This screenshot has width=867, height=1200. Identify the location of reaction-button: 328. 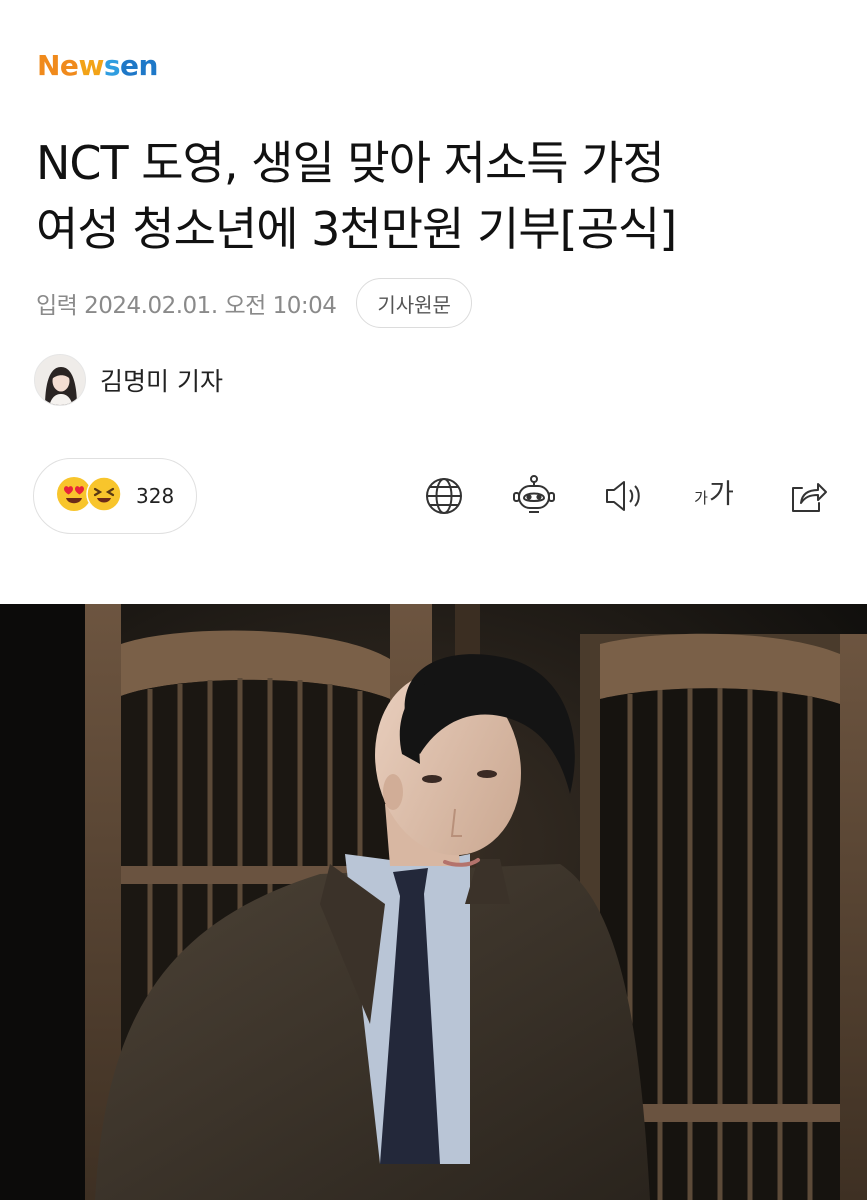
(115, 496).